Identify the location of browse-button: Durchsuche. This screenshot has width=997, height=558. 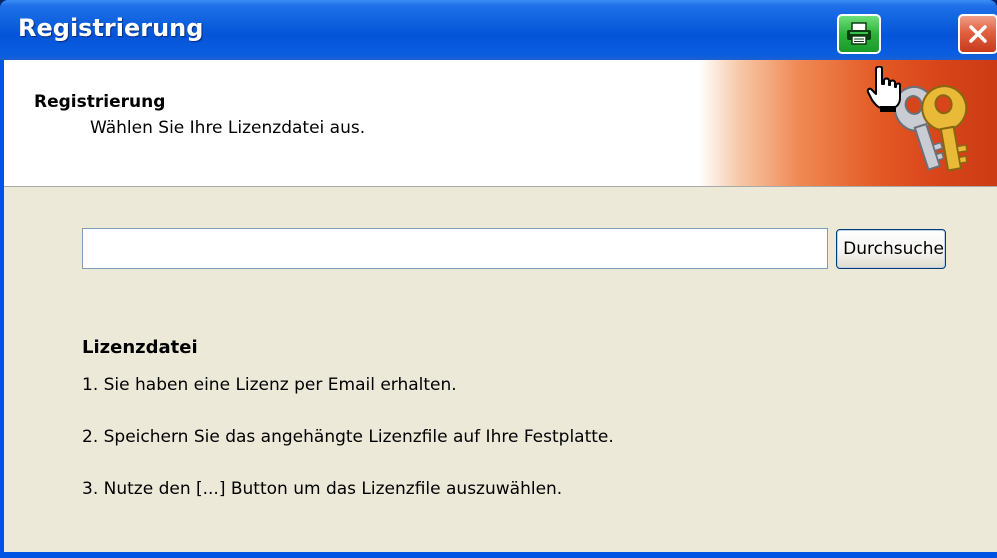
(891, 249).